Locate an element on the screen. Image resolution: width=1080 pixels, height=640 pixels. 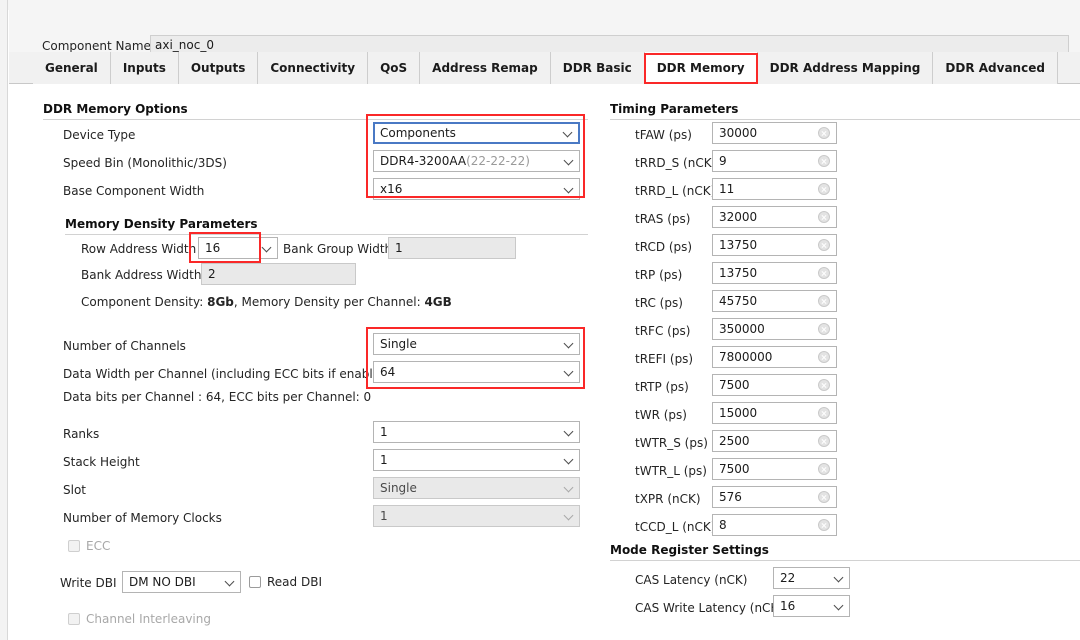
timing-input-twr: 15000 is located at coordinates (774, 413).